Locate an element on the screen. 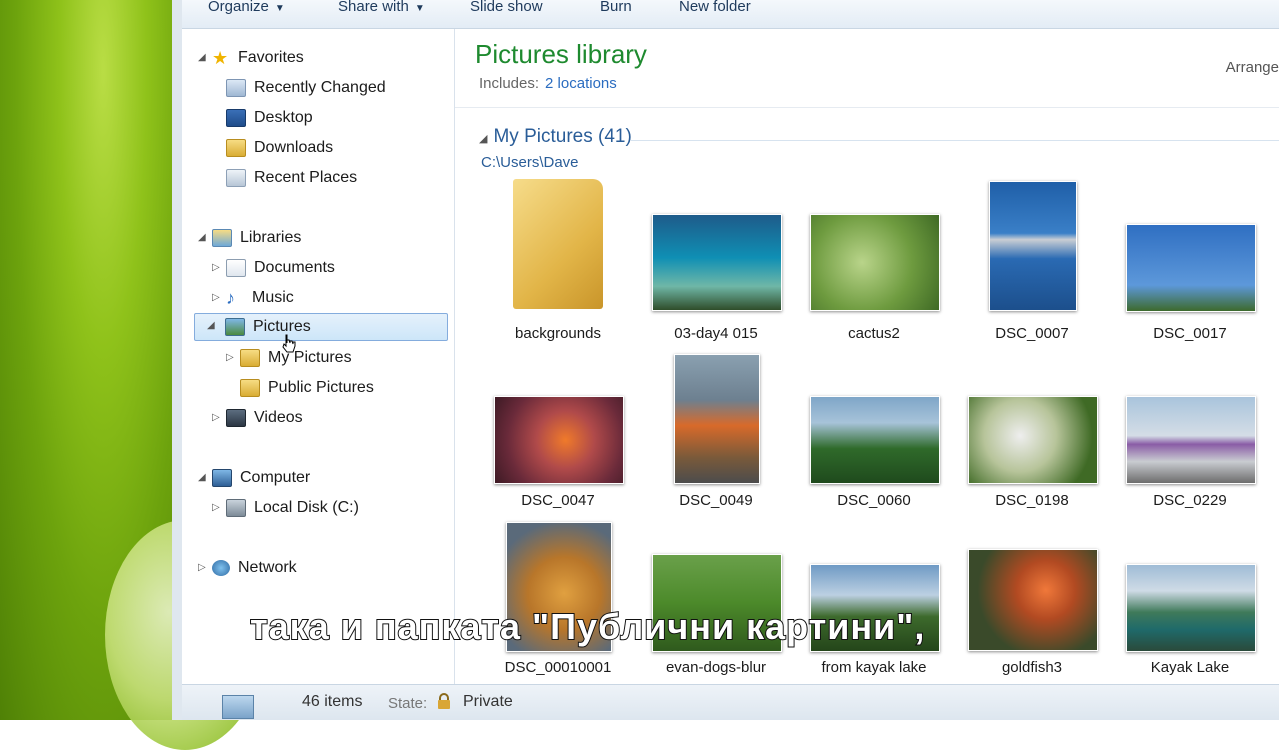  status-bar: 46 items State: Private is located at coordinates (730, 702).